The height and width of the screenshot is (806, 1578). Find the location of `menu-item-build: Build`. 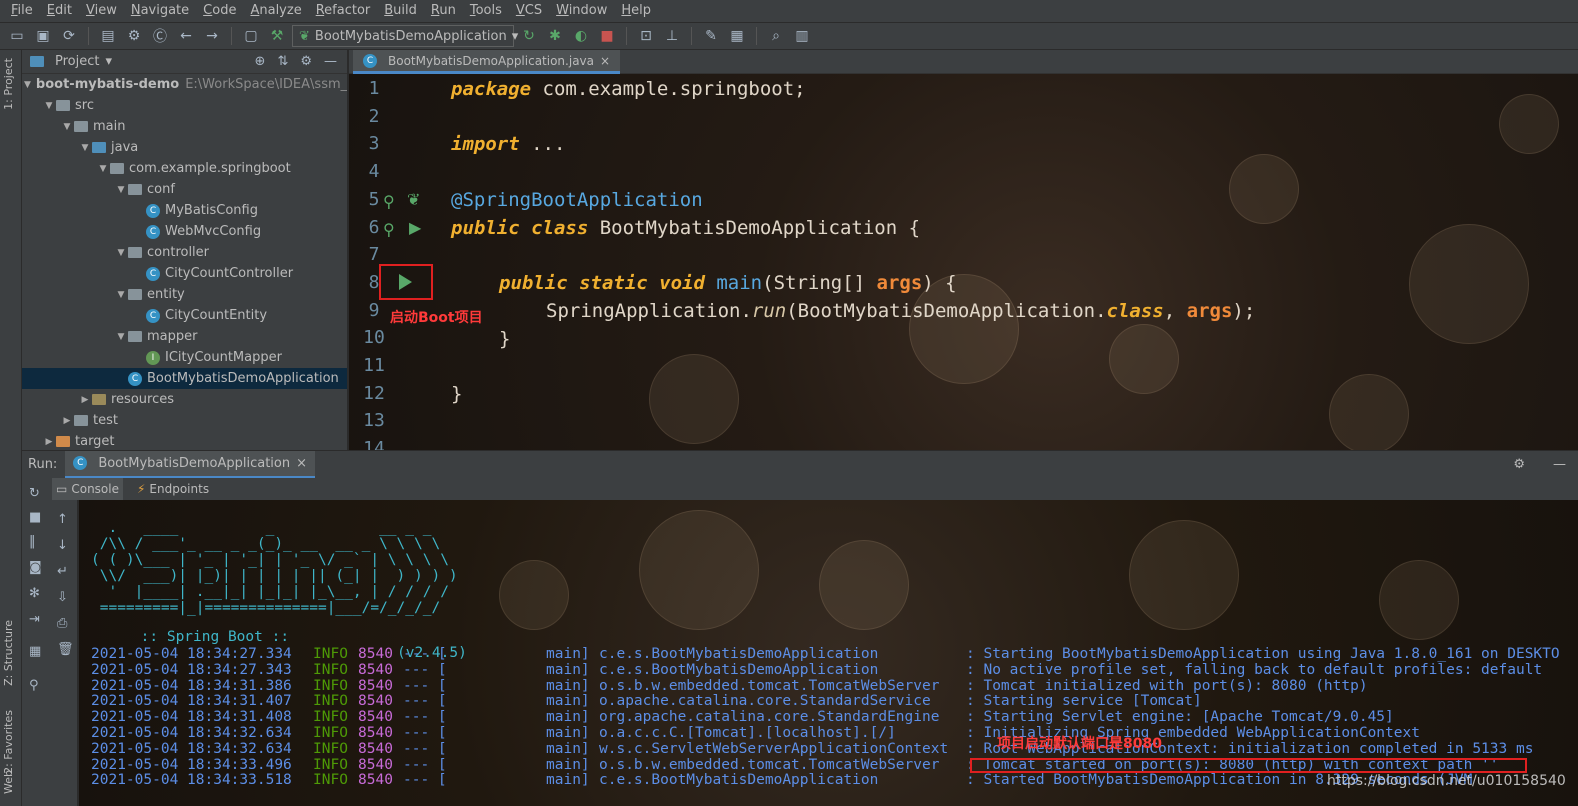

menu-item-build: Build is located at coordinates (400, 11).